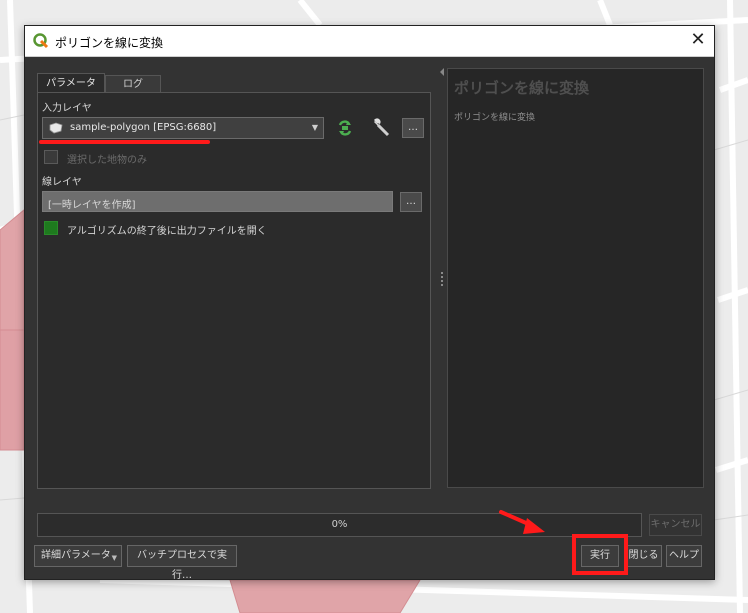 Image resolution: width=748 pixels, height=613 pixels. I want to click on close-label: 閉じる, so click(643, 555).